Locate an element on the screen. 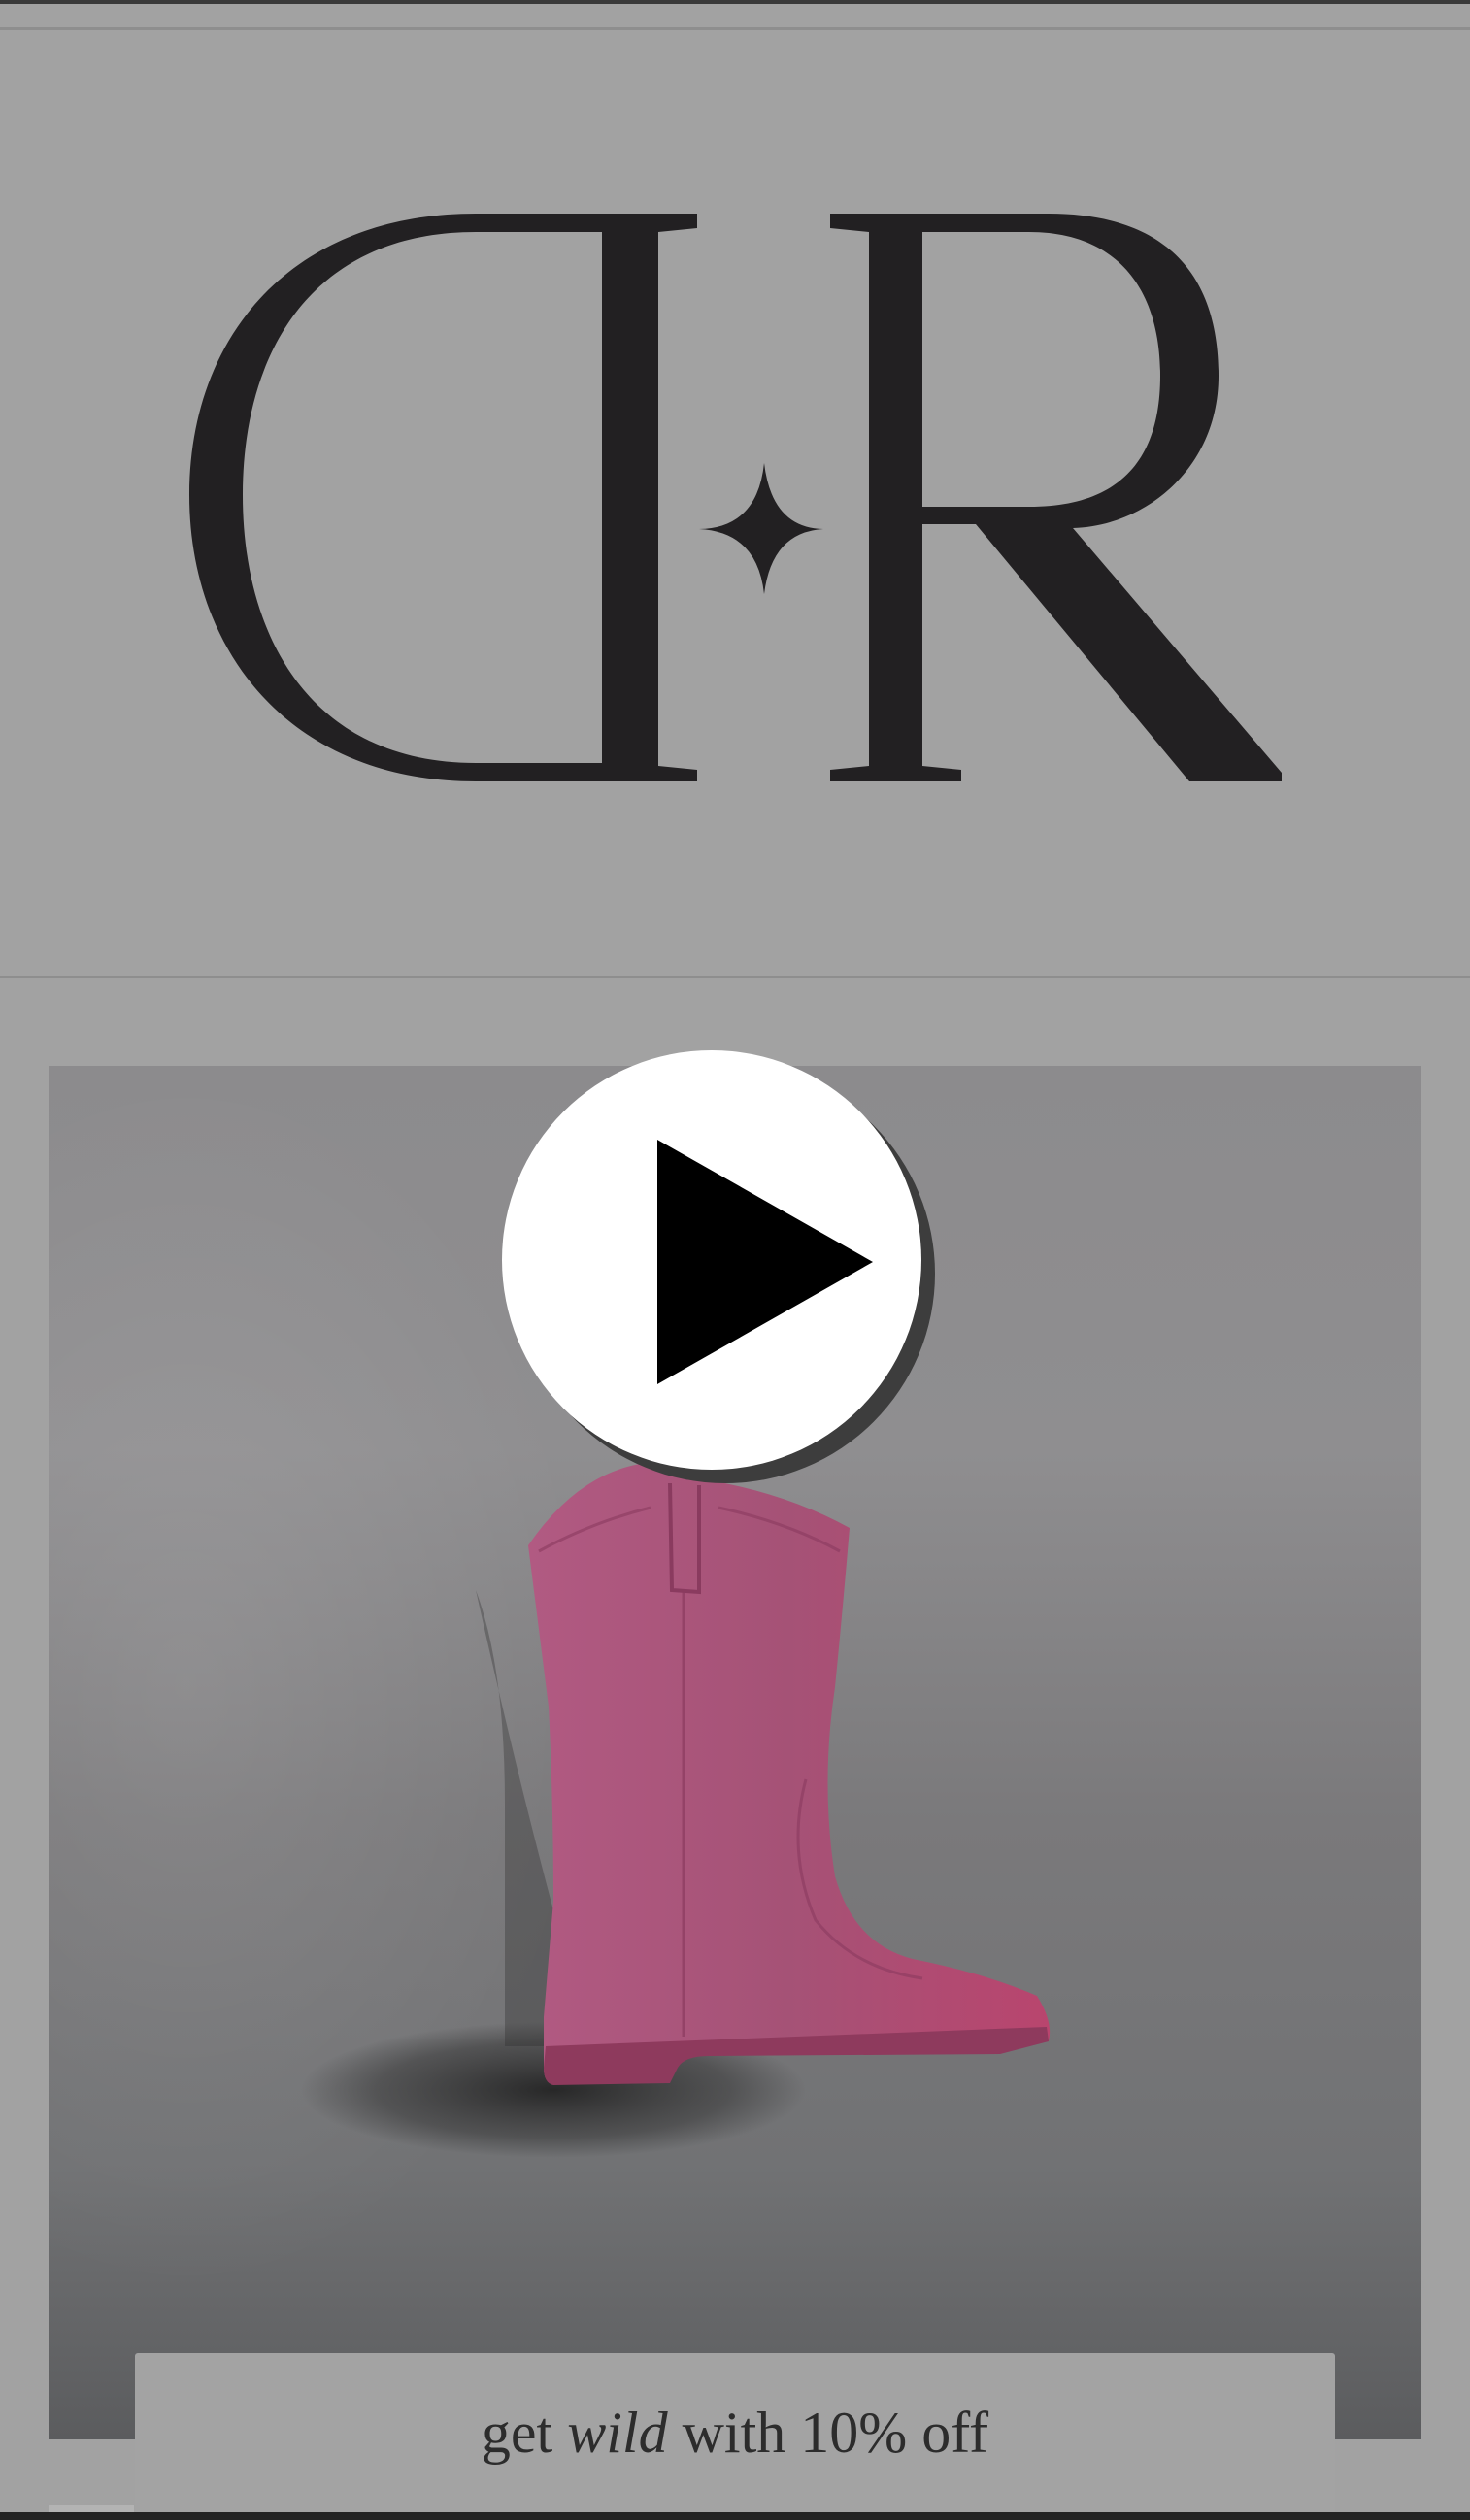  promo-text-emphasis: wild is located at coordinates (617, 2433).